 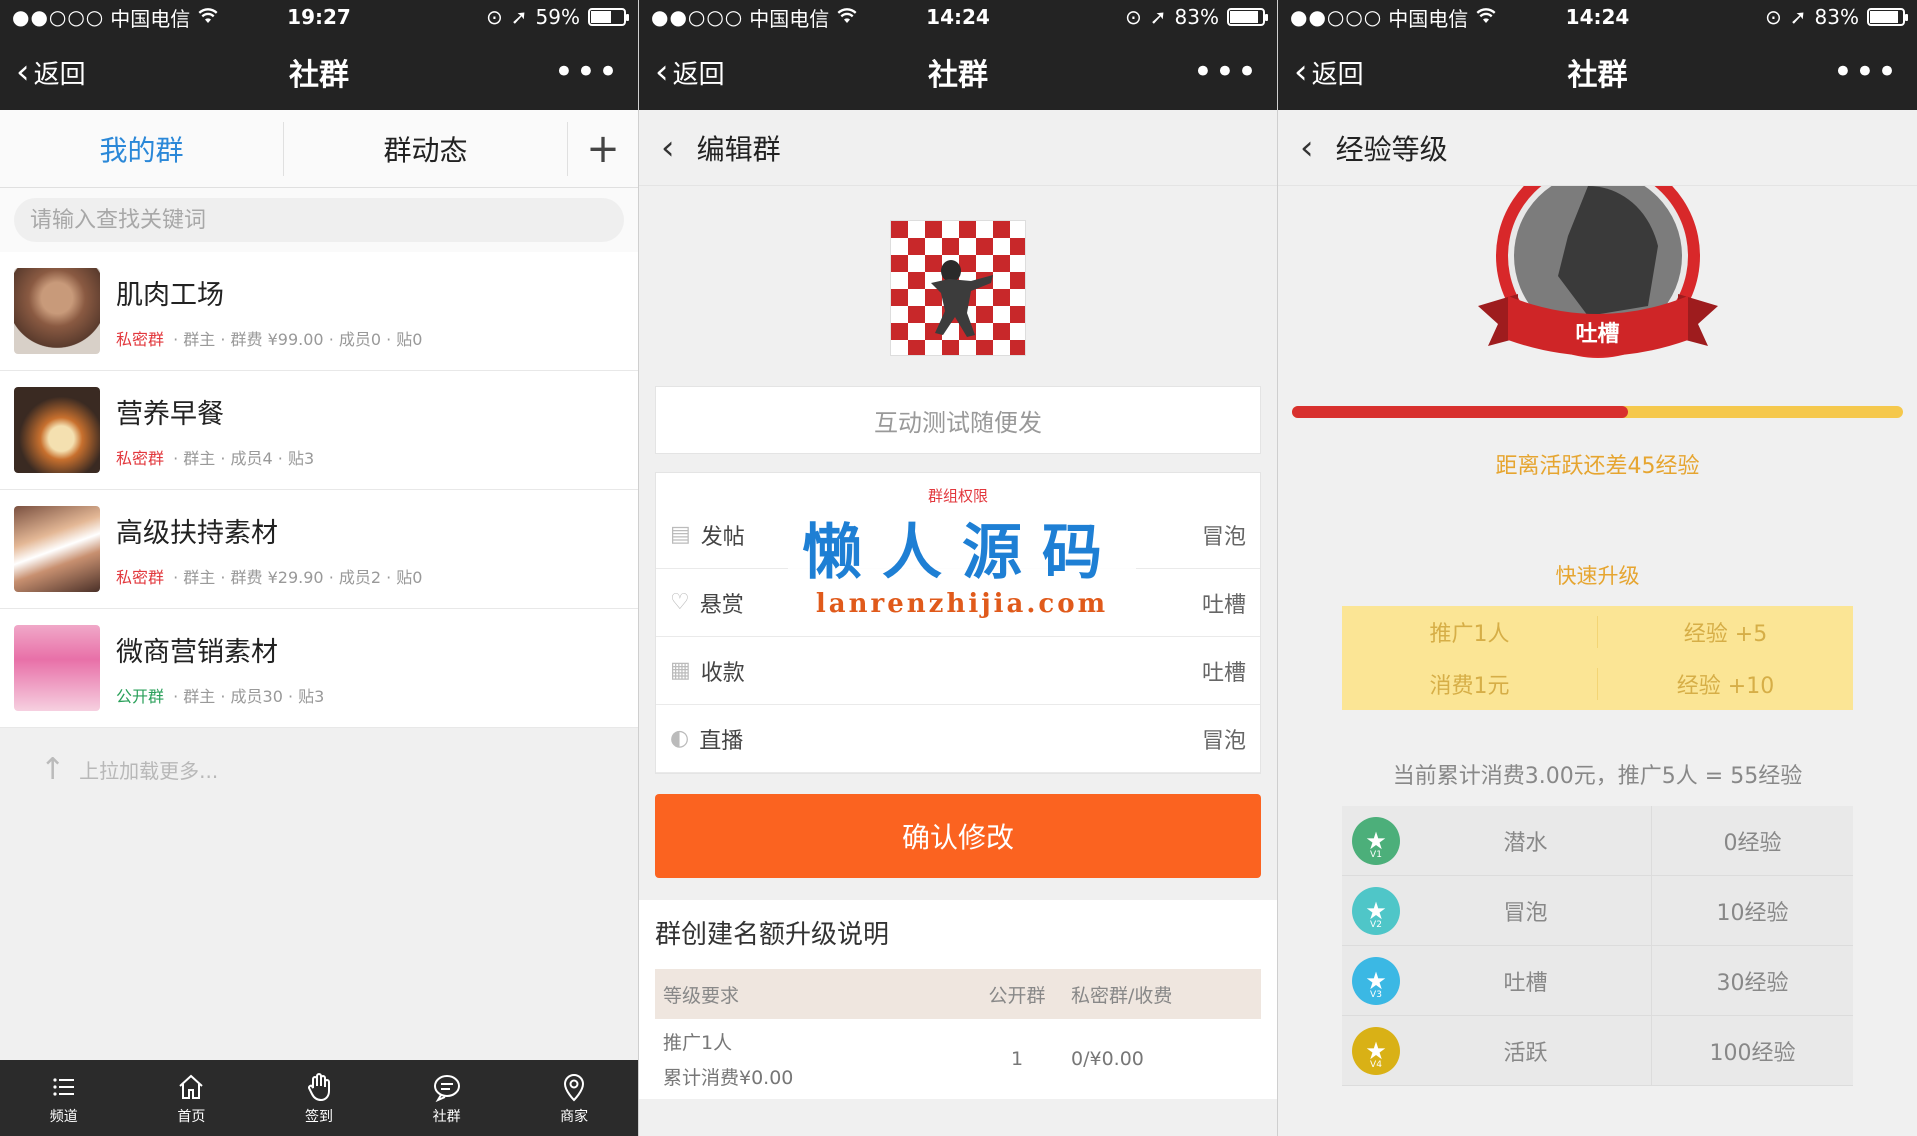 I want to click on chat-icon, so click(x=446, y=1088).